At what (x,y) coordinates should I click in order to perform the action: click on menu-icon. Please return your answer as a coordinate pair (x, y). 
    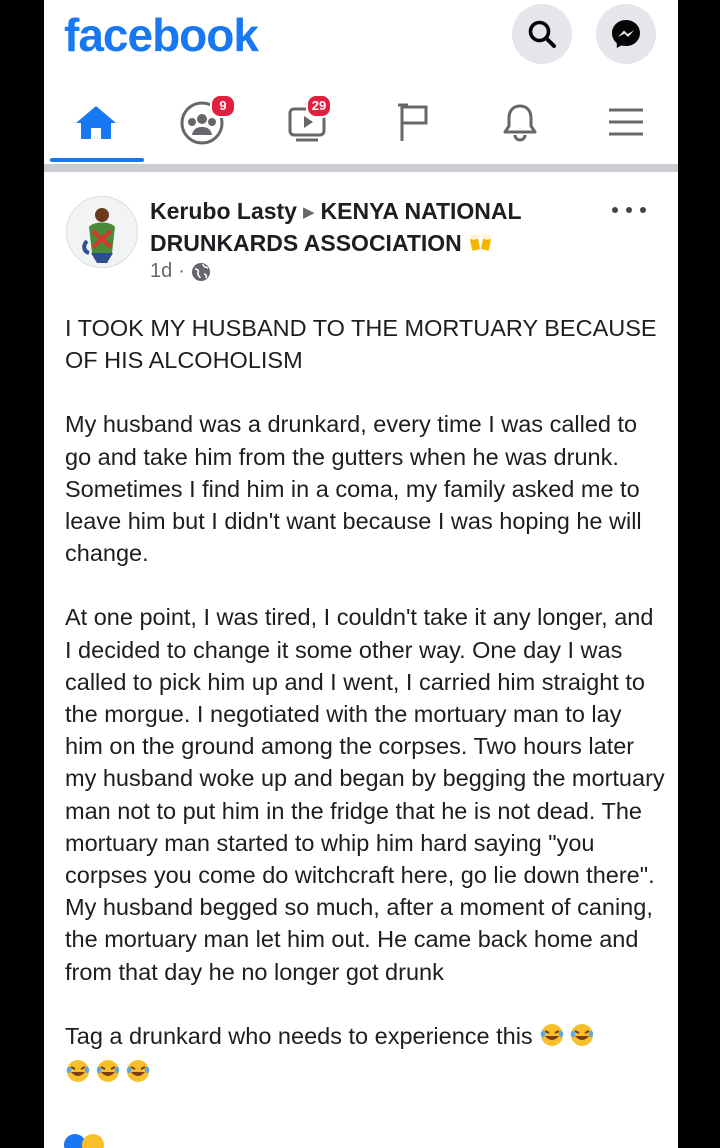
    Looking at the image, I should click on (626, 122).